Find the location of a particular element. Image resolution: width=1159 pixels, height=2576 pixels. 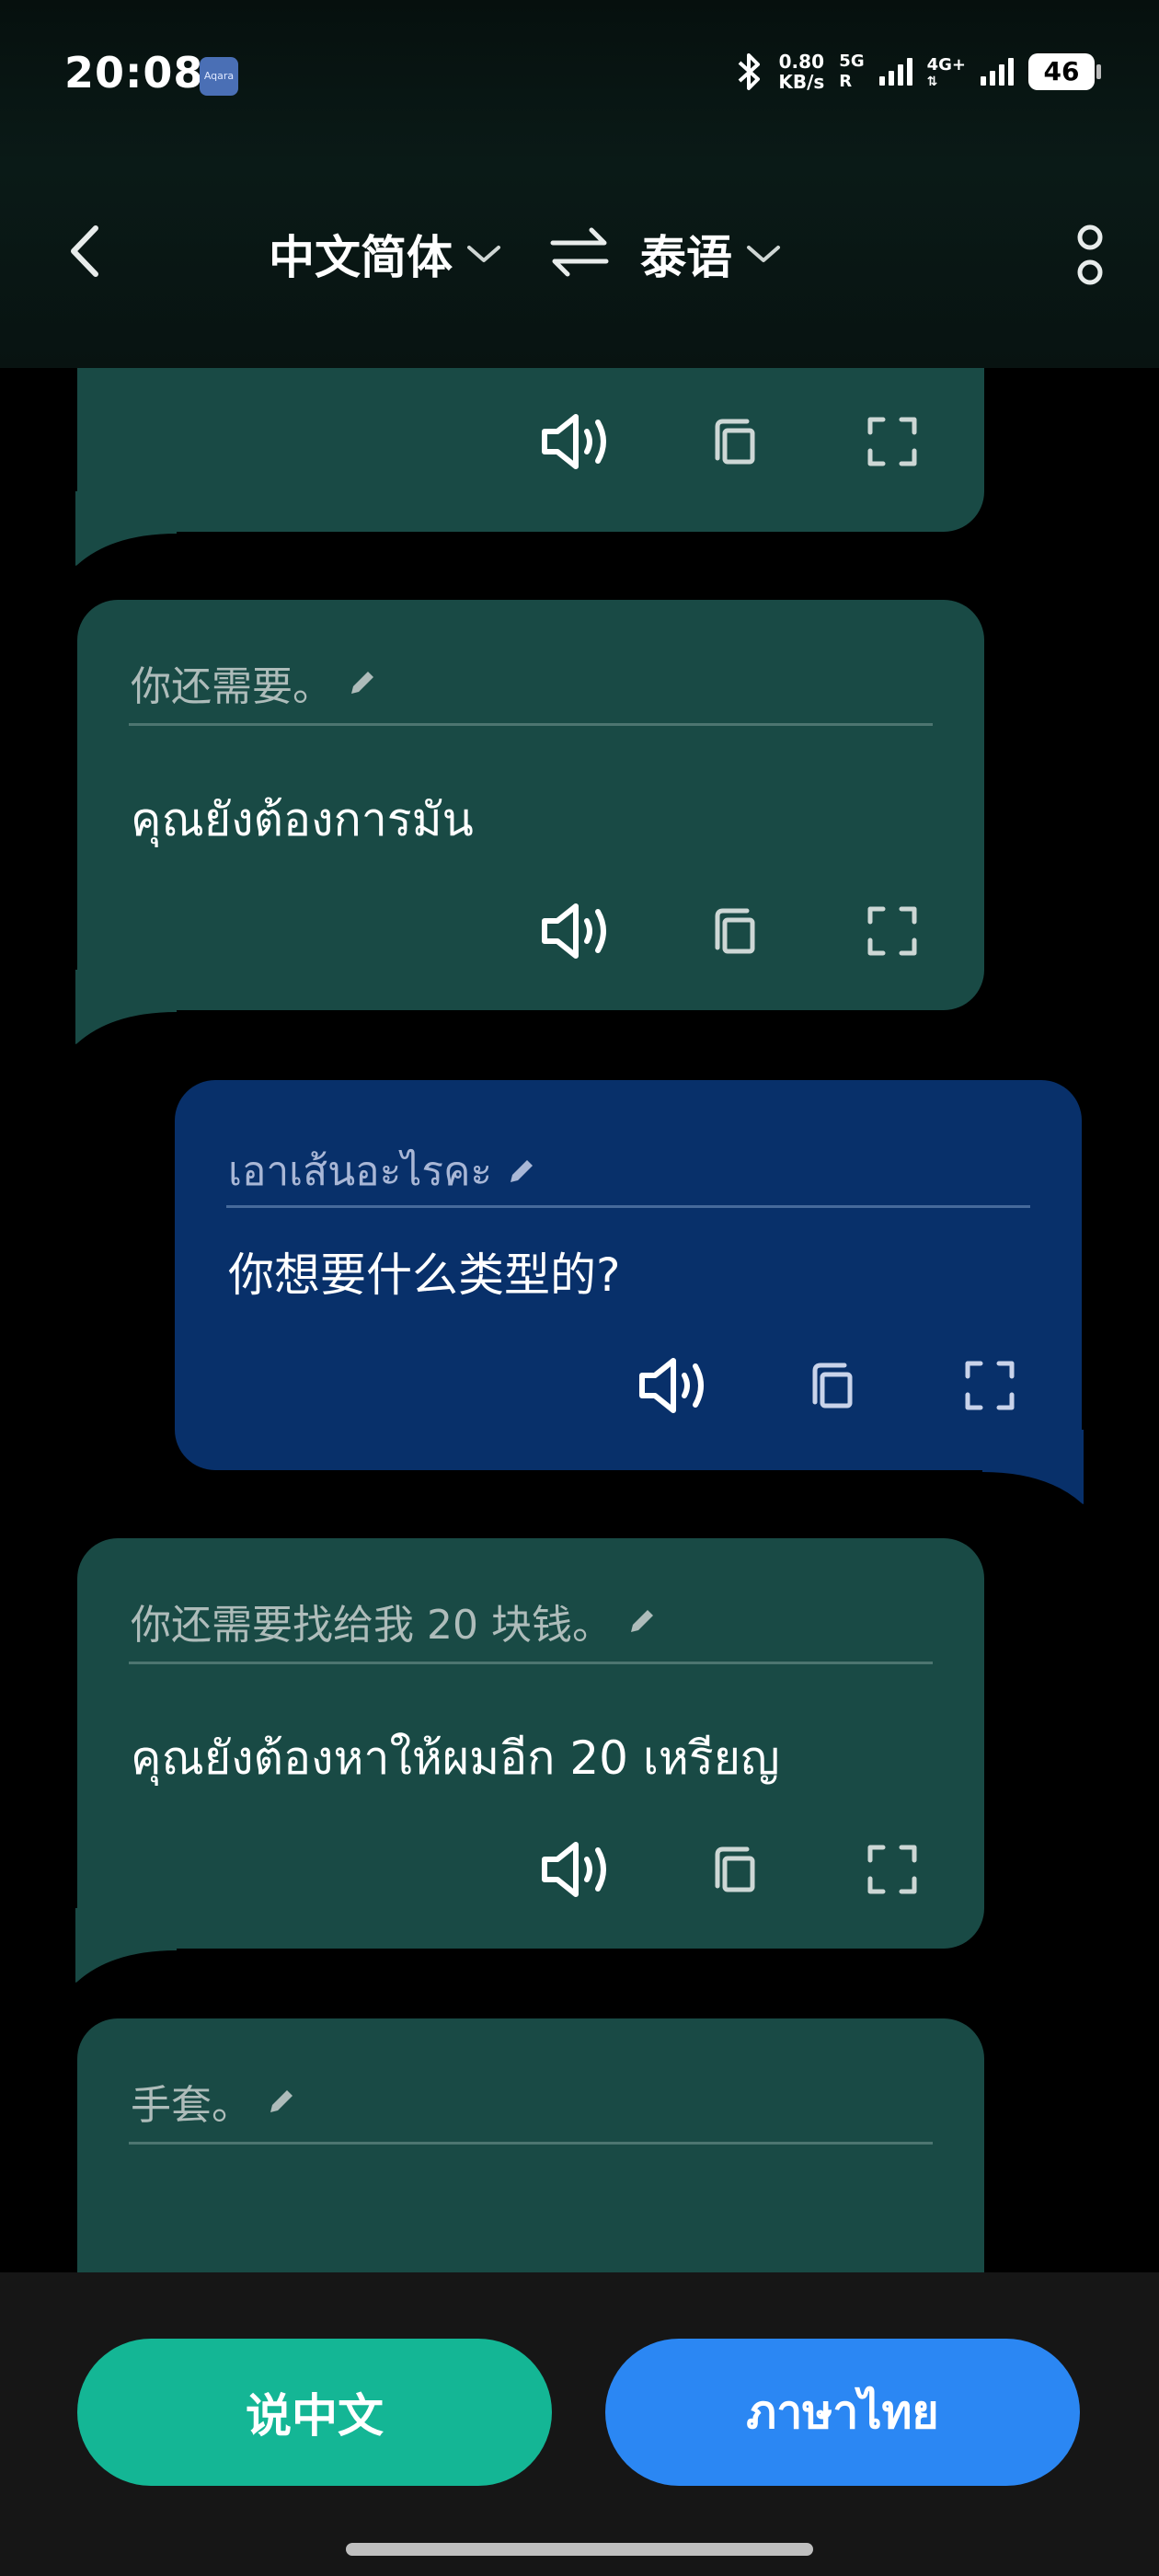

back-arrow-icon is located at coordinates (87, 251).